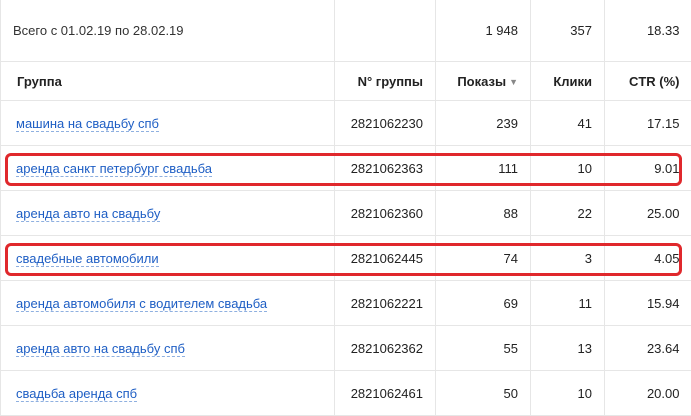 Image resolution: width=691 pixels, height=416 pixels. I want to click on header-clicks: Клики, so click(567, 81).